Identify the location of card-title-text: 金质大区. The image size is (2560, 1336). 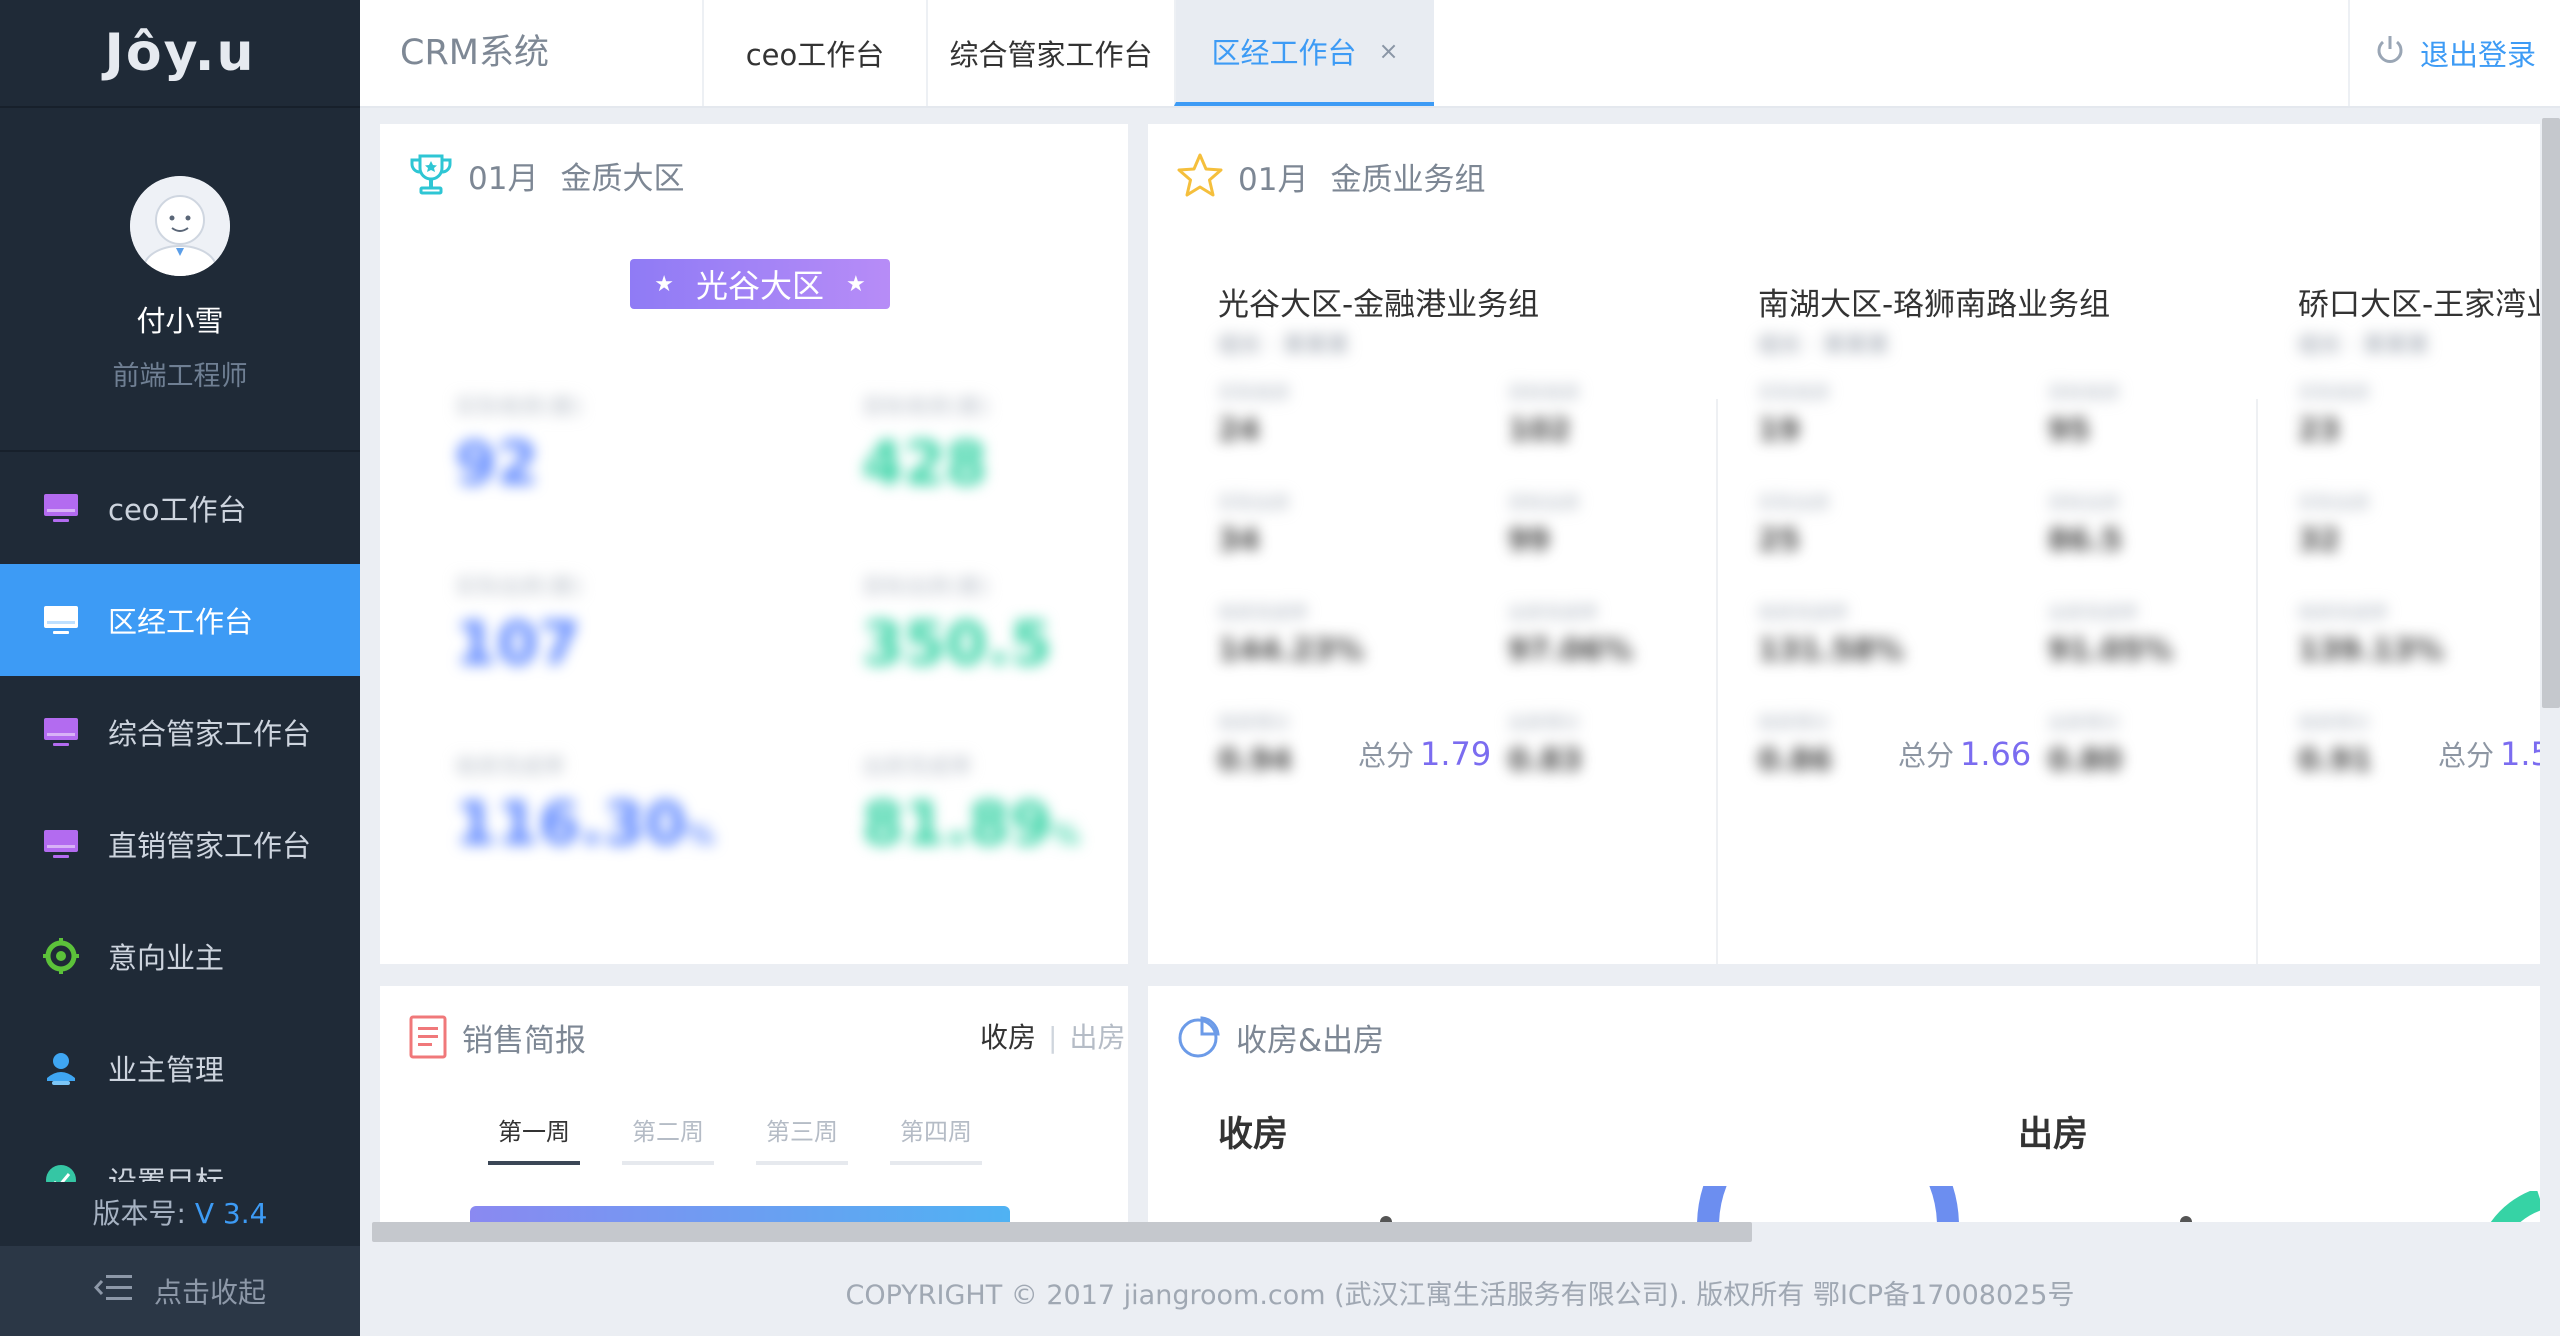
(622, 178).